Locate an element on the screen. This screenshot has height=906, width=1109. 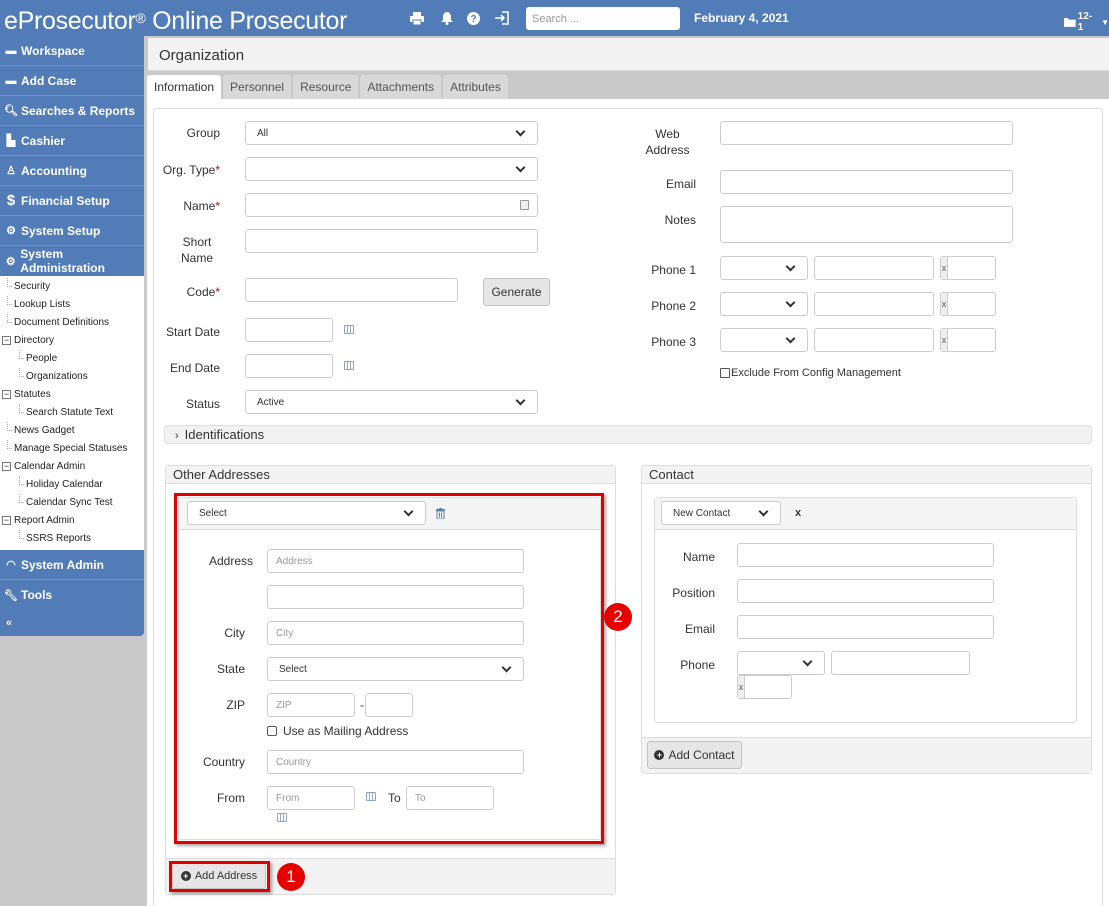
address-line-1-input: Address is located at coordinates (395, 561).